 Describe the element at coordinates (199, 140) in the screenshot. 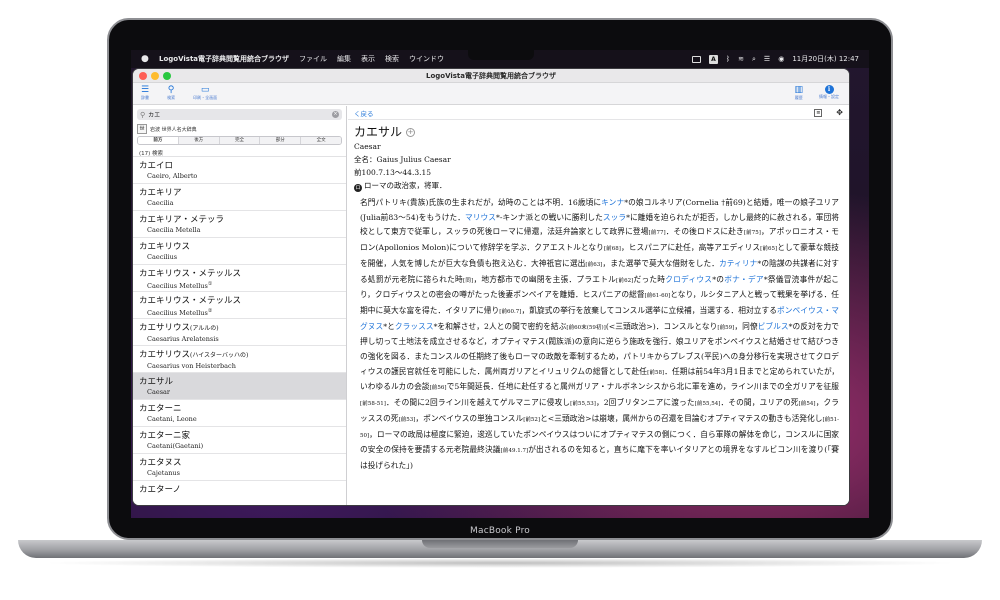

I see `match-mode-suffix: 後方` at that location.